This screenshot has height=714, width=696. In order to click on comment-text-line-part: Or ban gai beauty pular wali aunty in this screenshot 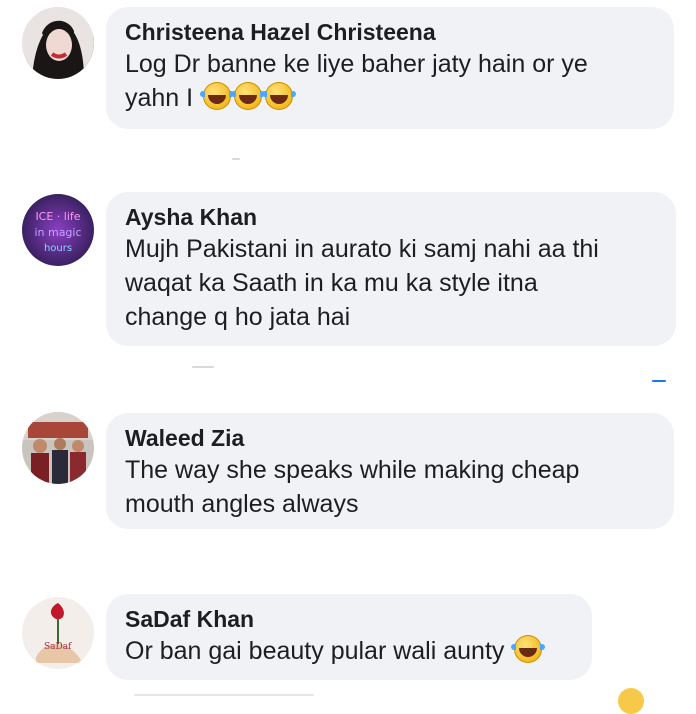, I will do `click(315, 651)`.